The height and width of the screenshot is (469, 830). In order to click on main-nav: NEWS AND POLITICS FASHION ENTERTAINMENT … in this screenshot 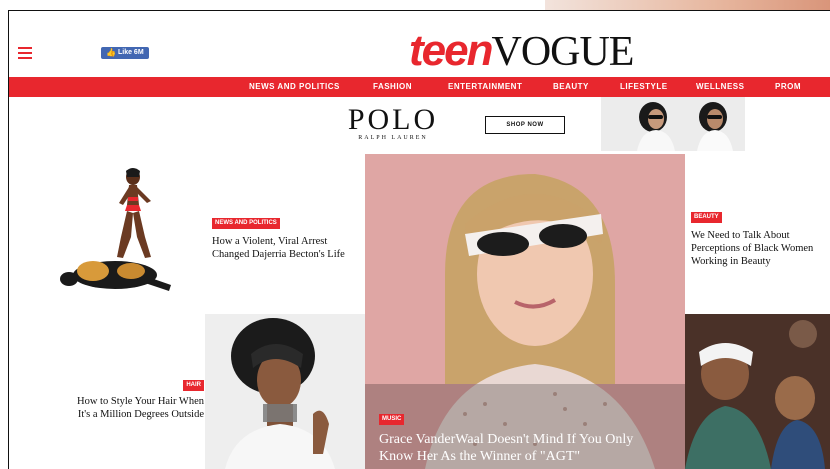, I will do `click(419, 87)`.